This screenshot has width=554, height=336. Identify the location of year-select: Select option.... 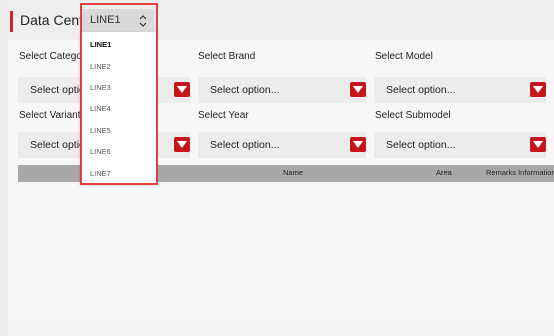
(282, 145).